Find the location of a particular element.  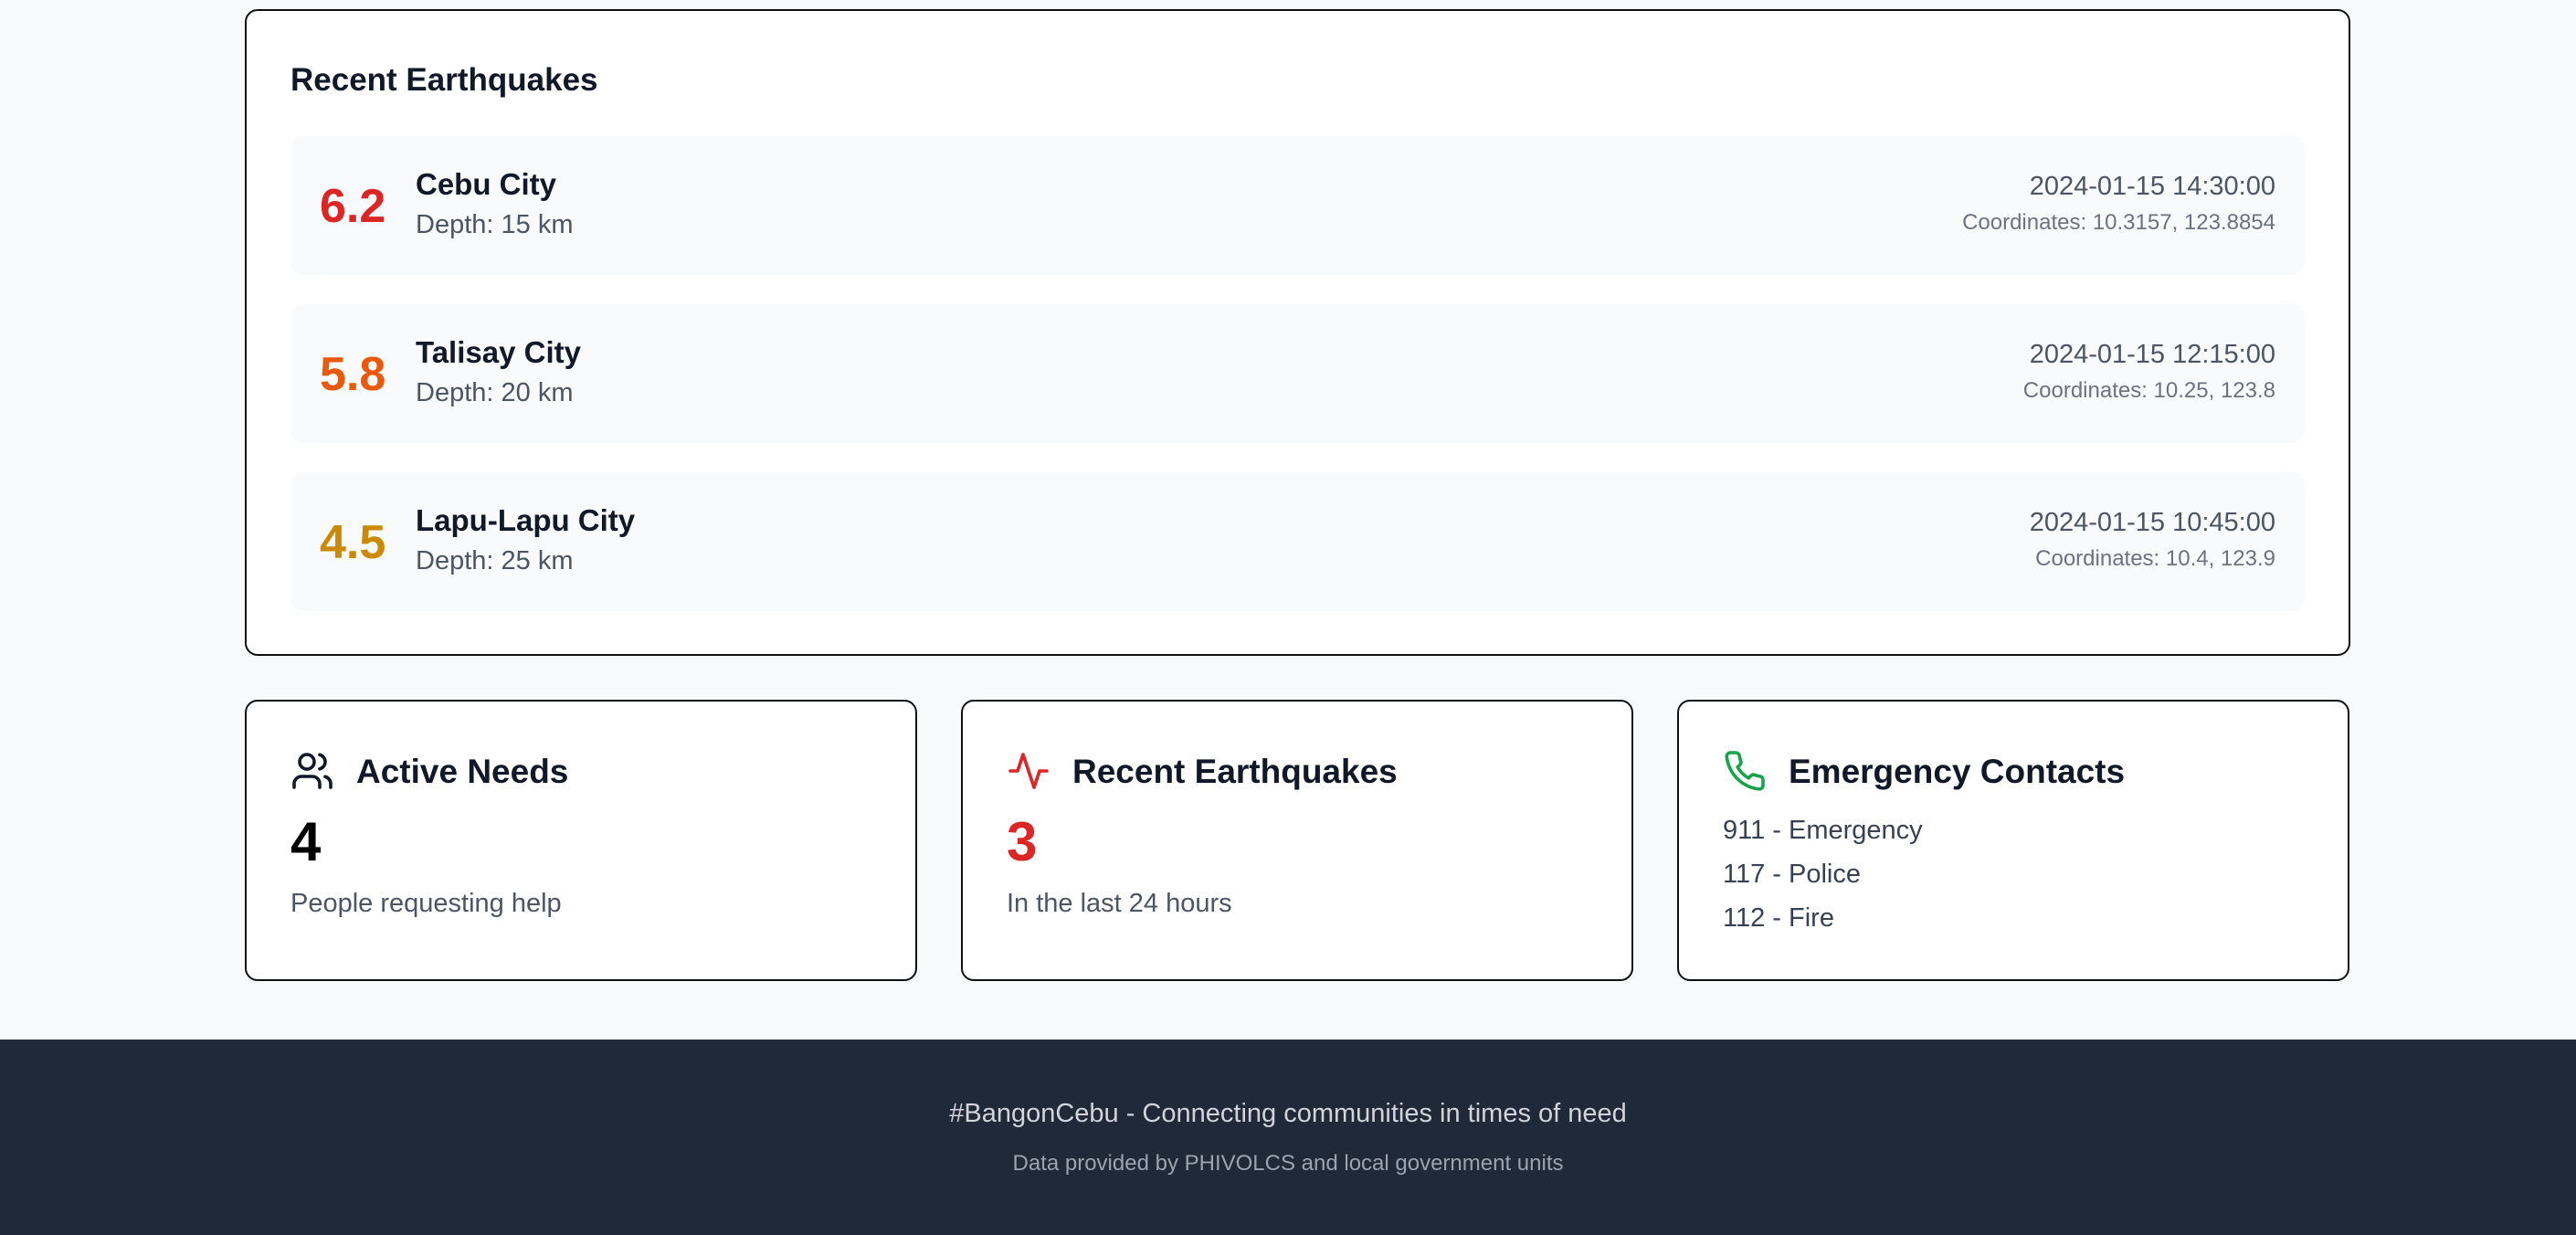

card-title: Emergency Contacts is located at coordinates (1958, 771).